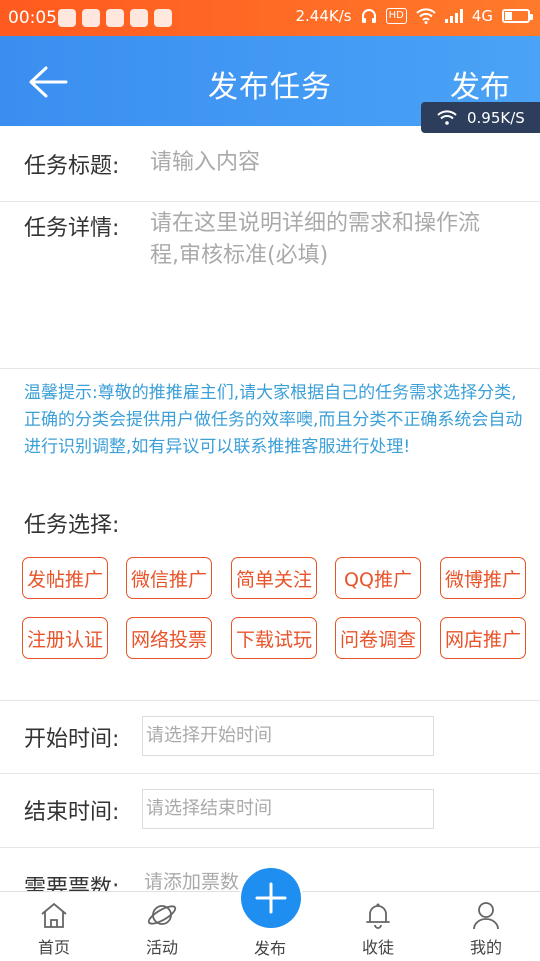 This screenshot has height=961, width=540. What do you see at coordinates (72, 166) in the screenshot?
I see `title-label: 任务标题:` at bounding box center [72, 166].